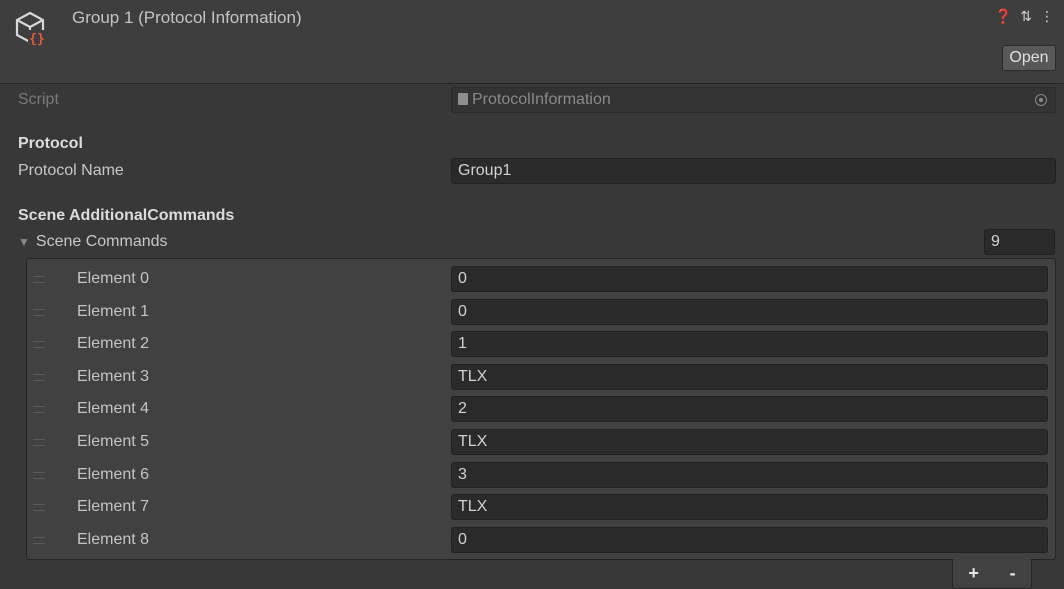  I want to click on element-label: Element 8, so click(113, 539).